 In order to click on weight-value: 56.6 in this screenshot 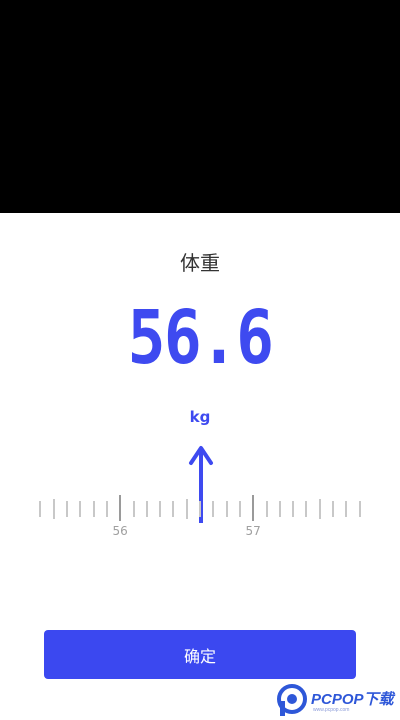, I will do `click(200, 338)`.